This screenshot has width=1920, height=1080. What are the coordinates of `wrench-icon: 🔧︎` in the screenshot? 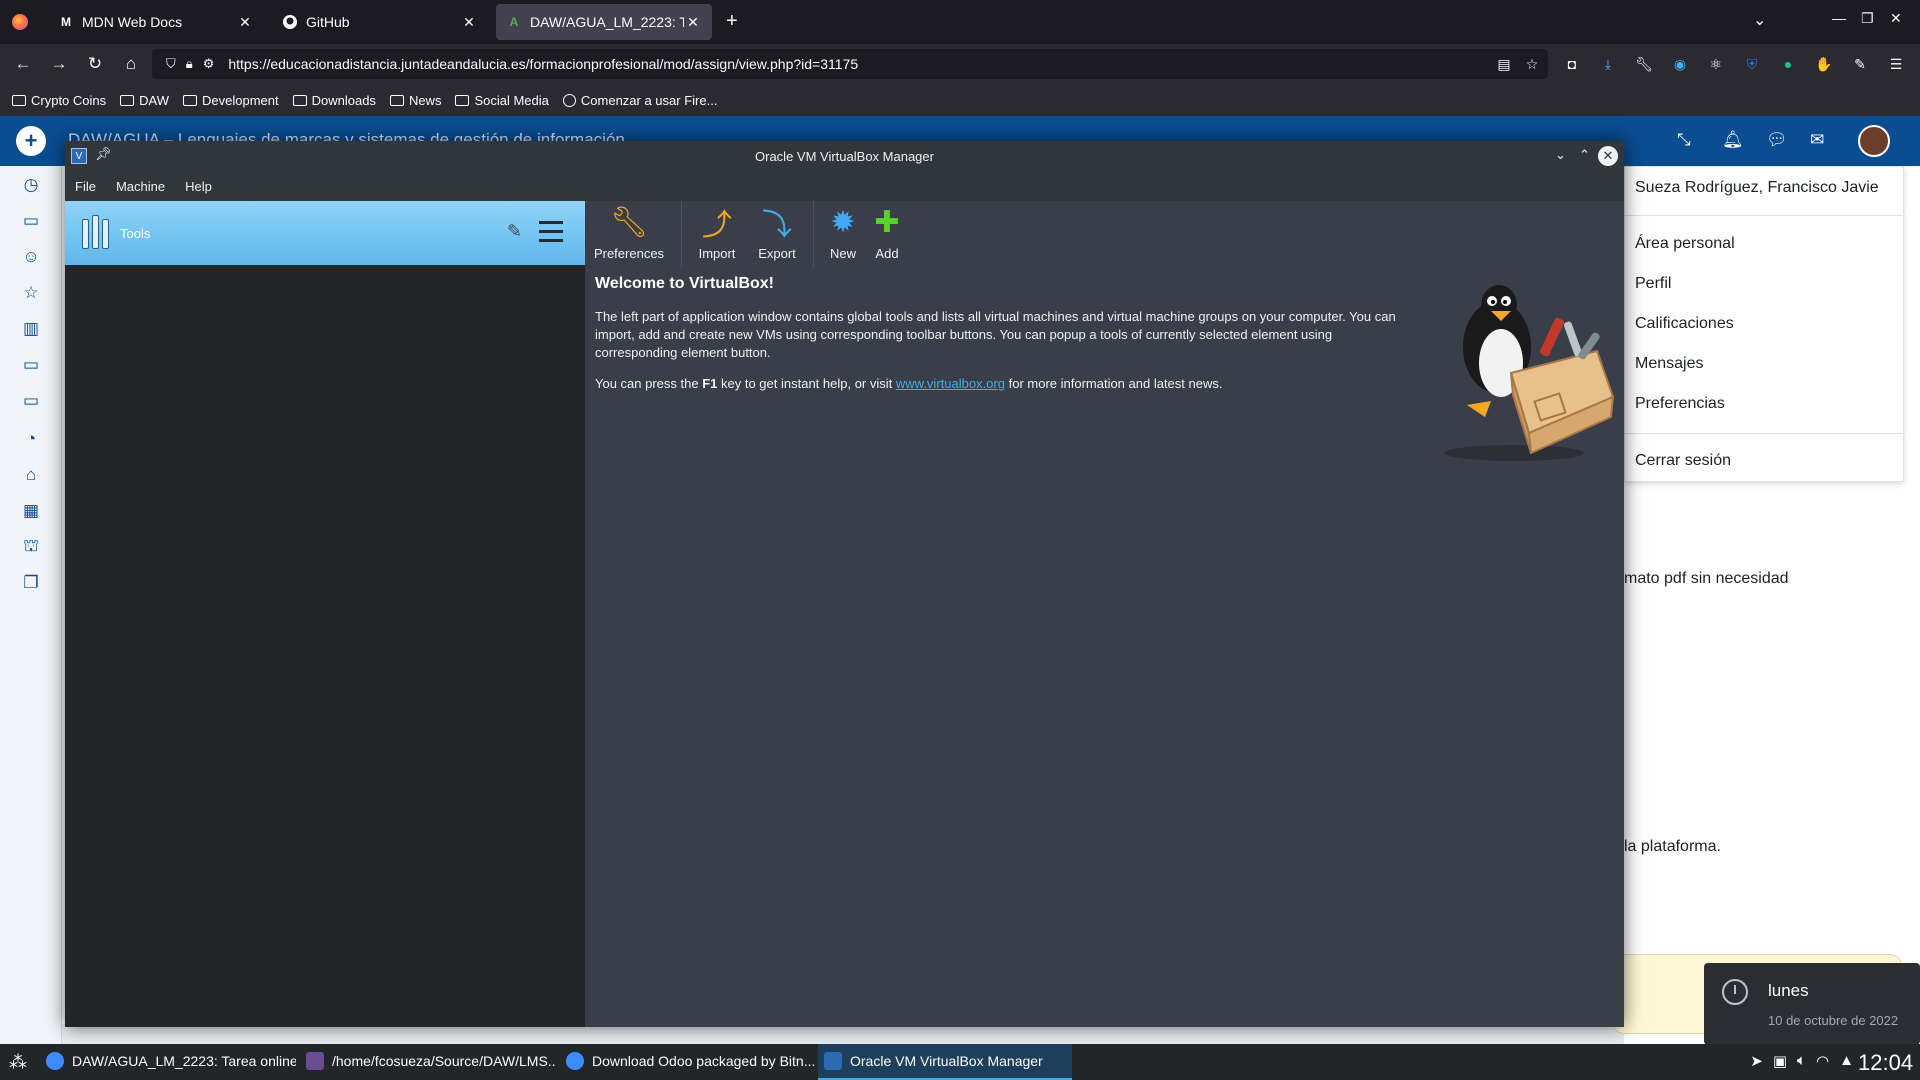 It's located at (1644, 64).